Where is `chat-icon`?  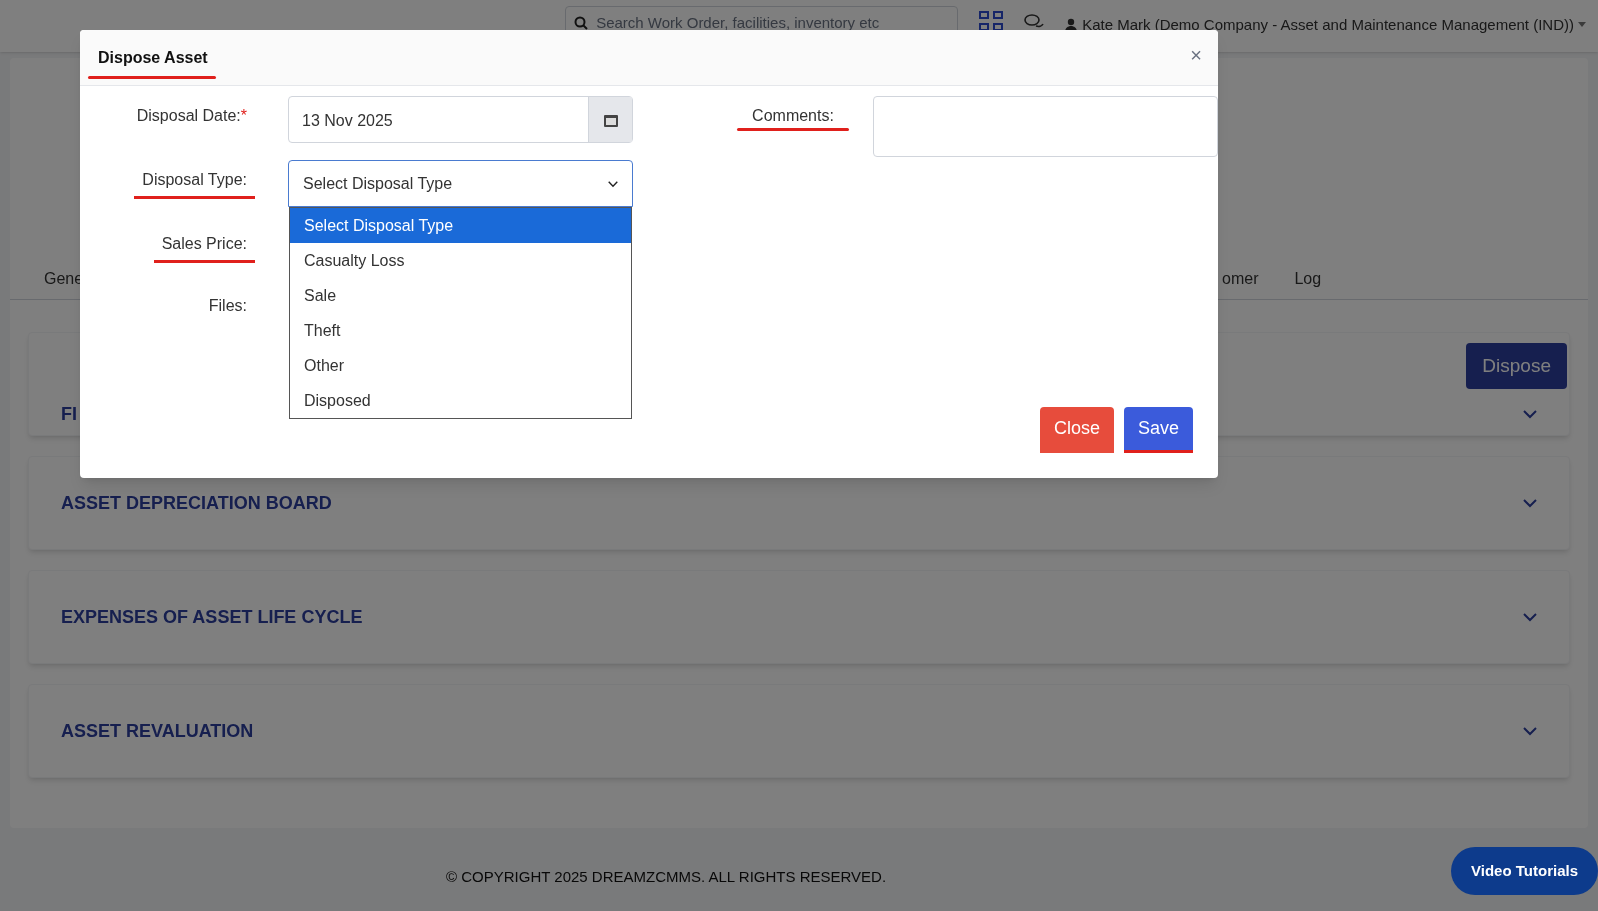 chat-icon is located at coordinates (1034, 22).